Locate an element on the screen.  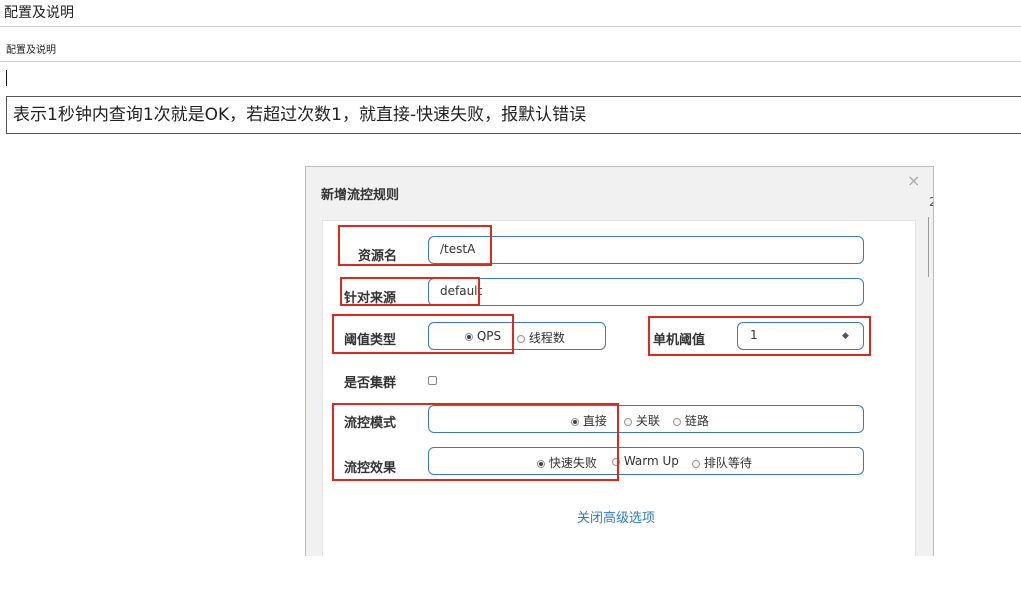
text-cursor is located at coordinates (6, 78).